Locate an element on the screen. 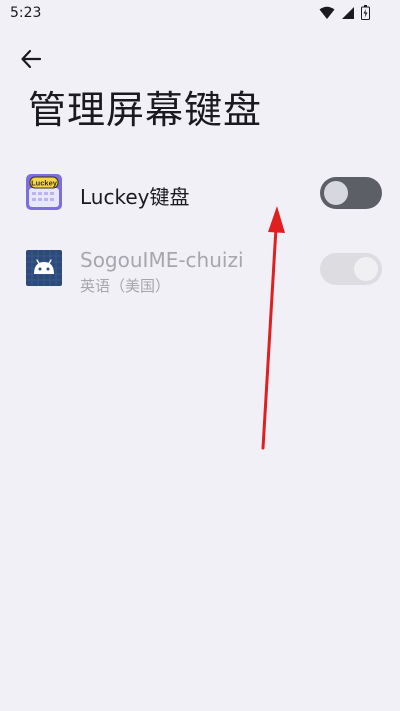 This screenshot has width=400, height=711. status-bar: 5:23 is located at coordinates (200, 14).